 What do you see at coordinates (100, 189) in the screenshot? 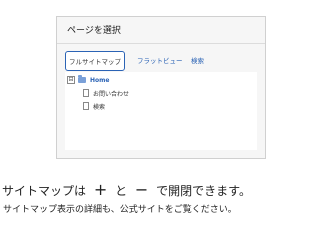
I see `plus-icon: +` at bounding box center [100, 189].